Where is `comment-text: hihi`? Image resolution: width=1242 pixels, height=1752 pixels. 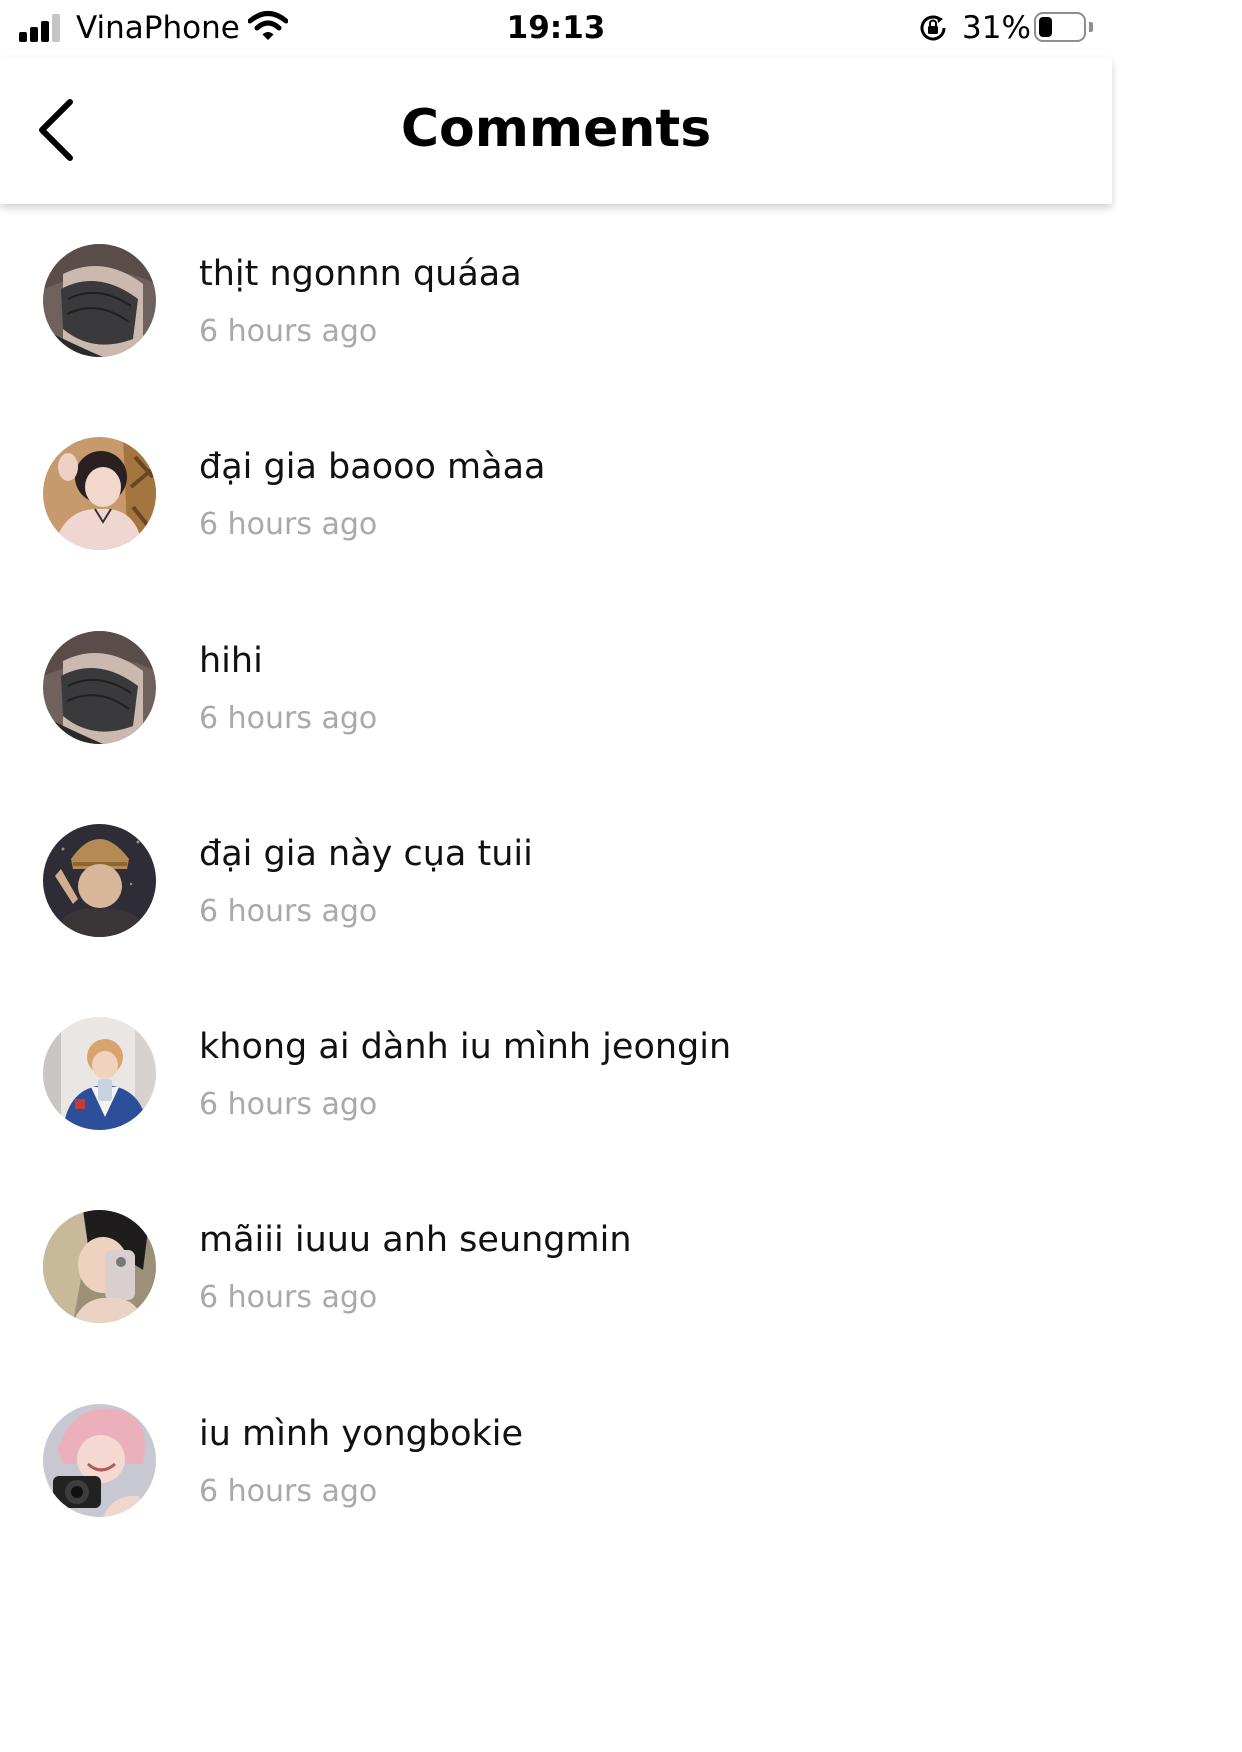
comment-text: hihi is located at coordinates (231, 660).